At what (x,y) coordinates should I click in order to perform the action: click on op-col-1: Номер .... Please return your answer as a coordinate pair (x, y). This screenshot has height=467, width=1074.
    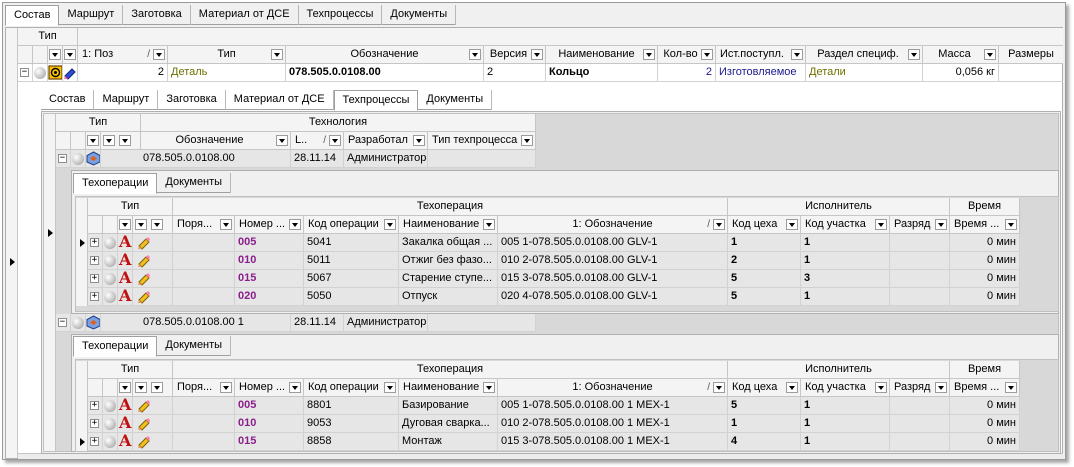
    Looking at the image, I should click on (269, 225).